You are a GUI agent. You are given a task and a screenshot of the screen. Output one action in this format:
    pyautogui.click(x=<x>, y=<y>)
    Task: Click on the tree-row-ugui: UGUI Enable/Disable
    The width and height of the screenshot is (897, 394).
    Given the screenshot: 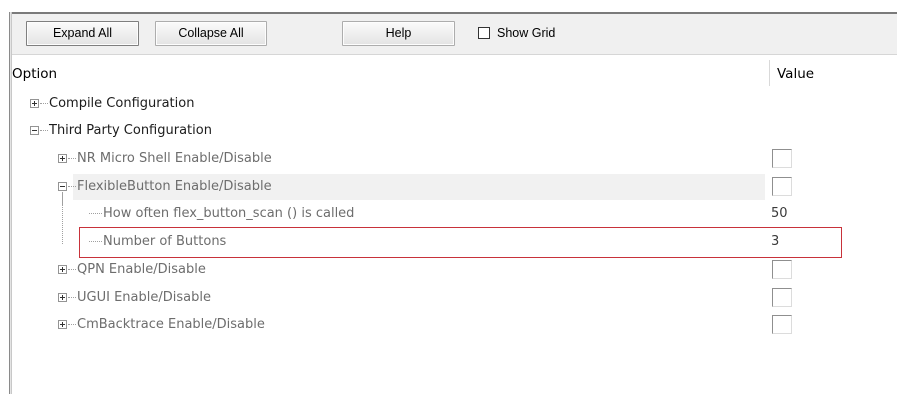 What is the action you would take?
    pyautogui.click(x=454, y=298)
    